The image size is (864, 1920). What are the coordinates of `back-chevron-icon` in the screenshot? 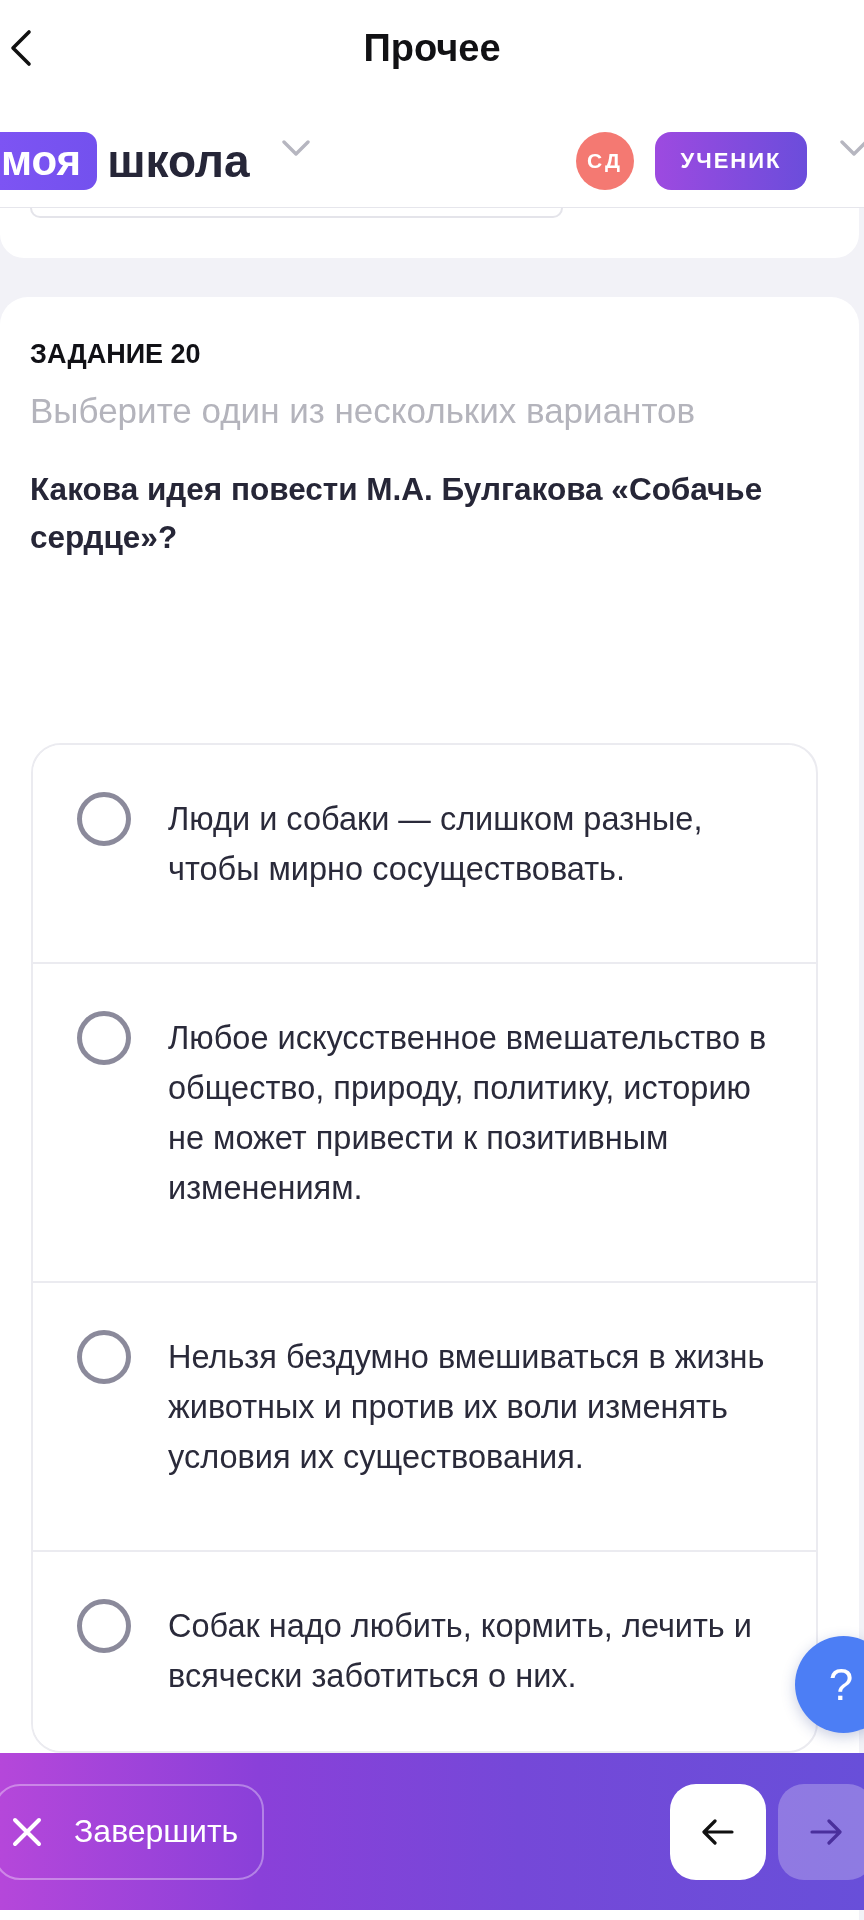 It's located at (21, 48).